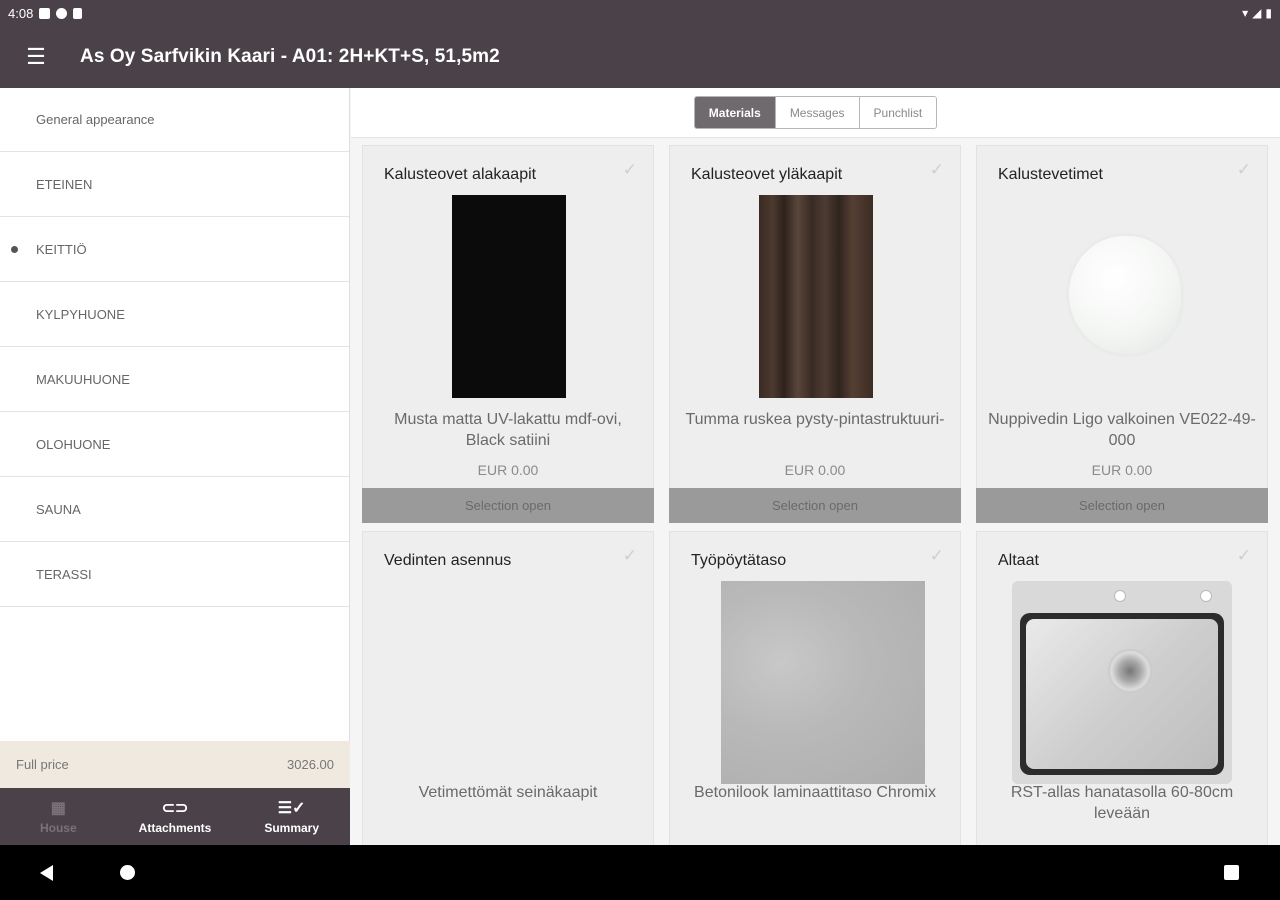 Image resolution: width=1280 pixels, height=900 pixels. What do you see at coordinates (823, 682) in the screenshot?
I see `concrete-surface-image` at bounding box center [823, 682].